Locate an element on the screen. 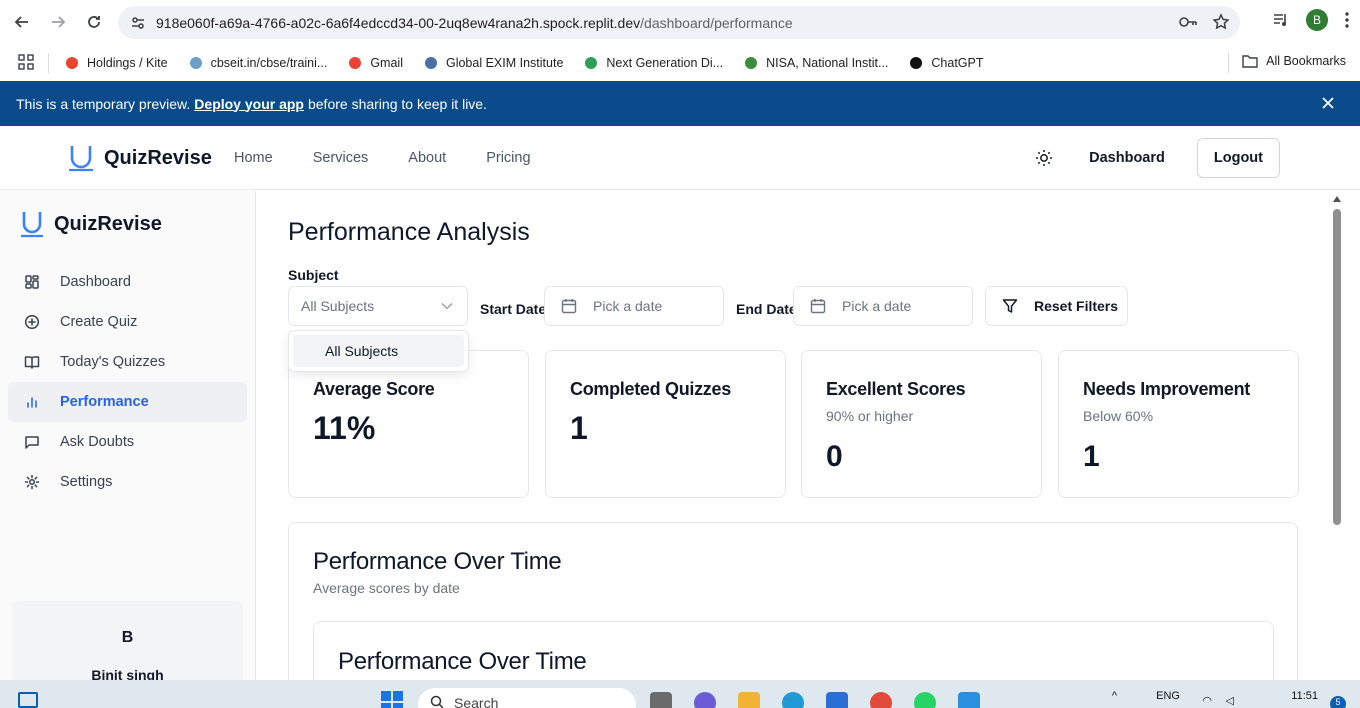 Image resolution: width=1360 pixels, height=708 pixels. header-nav-pricing: Pricing is located at coordinates (508, 158).